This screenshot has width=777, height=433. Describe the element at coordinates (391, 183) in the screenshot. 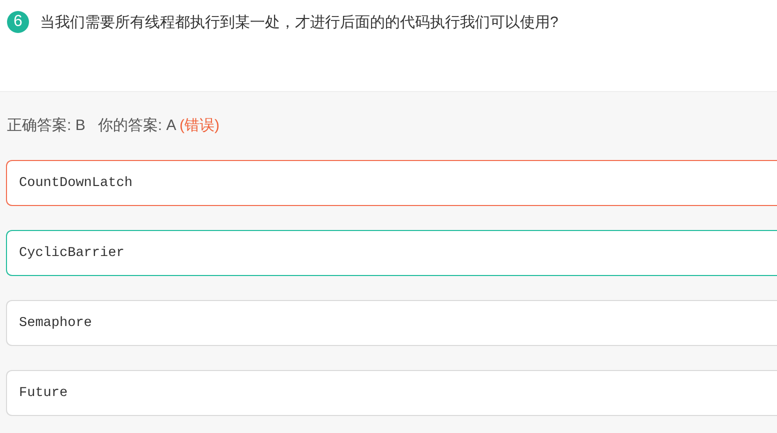

I see `answer-option: CountDownLatch` at that location.